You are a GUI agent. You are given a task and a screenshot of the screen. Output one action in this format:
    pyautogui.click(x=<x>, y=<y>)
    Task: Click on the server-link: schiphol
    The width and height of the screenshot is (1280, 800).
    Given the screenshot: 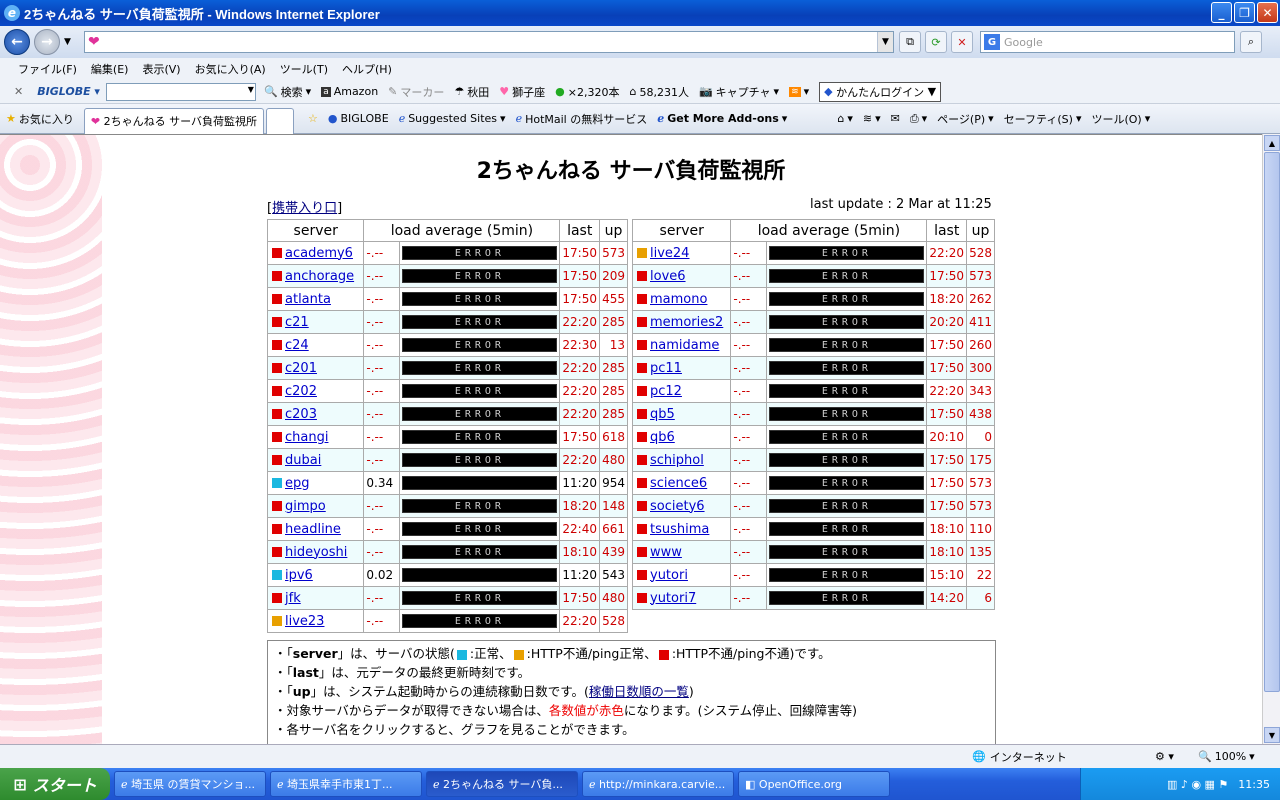 What is the action you would take?
    pyautogui.click(x=677, y=460)
    